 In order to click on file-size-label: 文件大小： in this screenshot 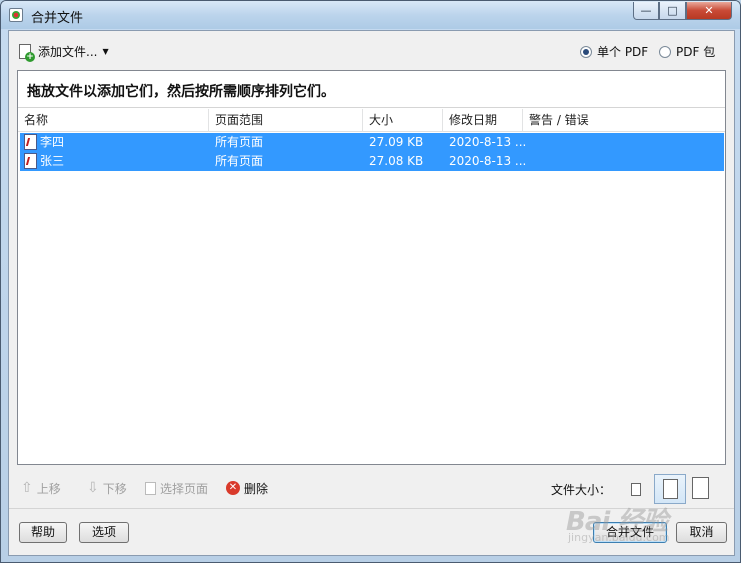, I will do `click(581, 490)`.